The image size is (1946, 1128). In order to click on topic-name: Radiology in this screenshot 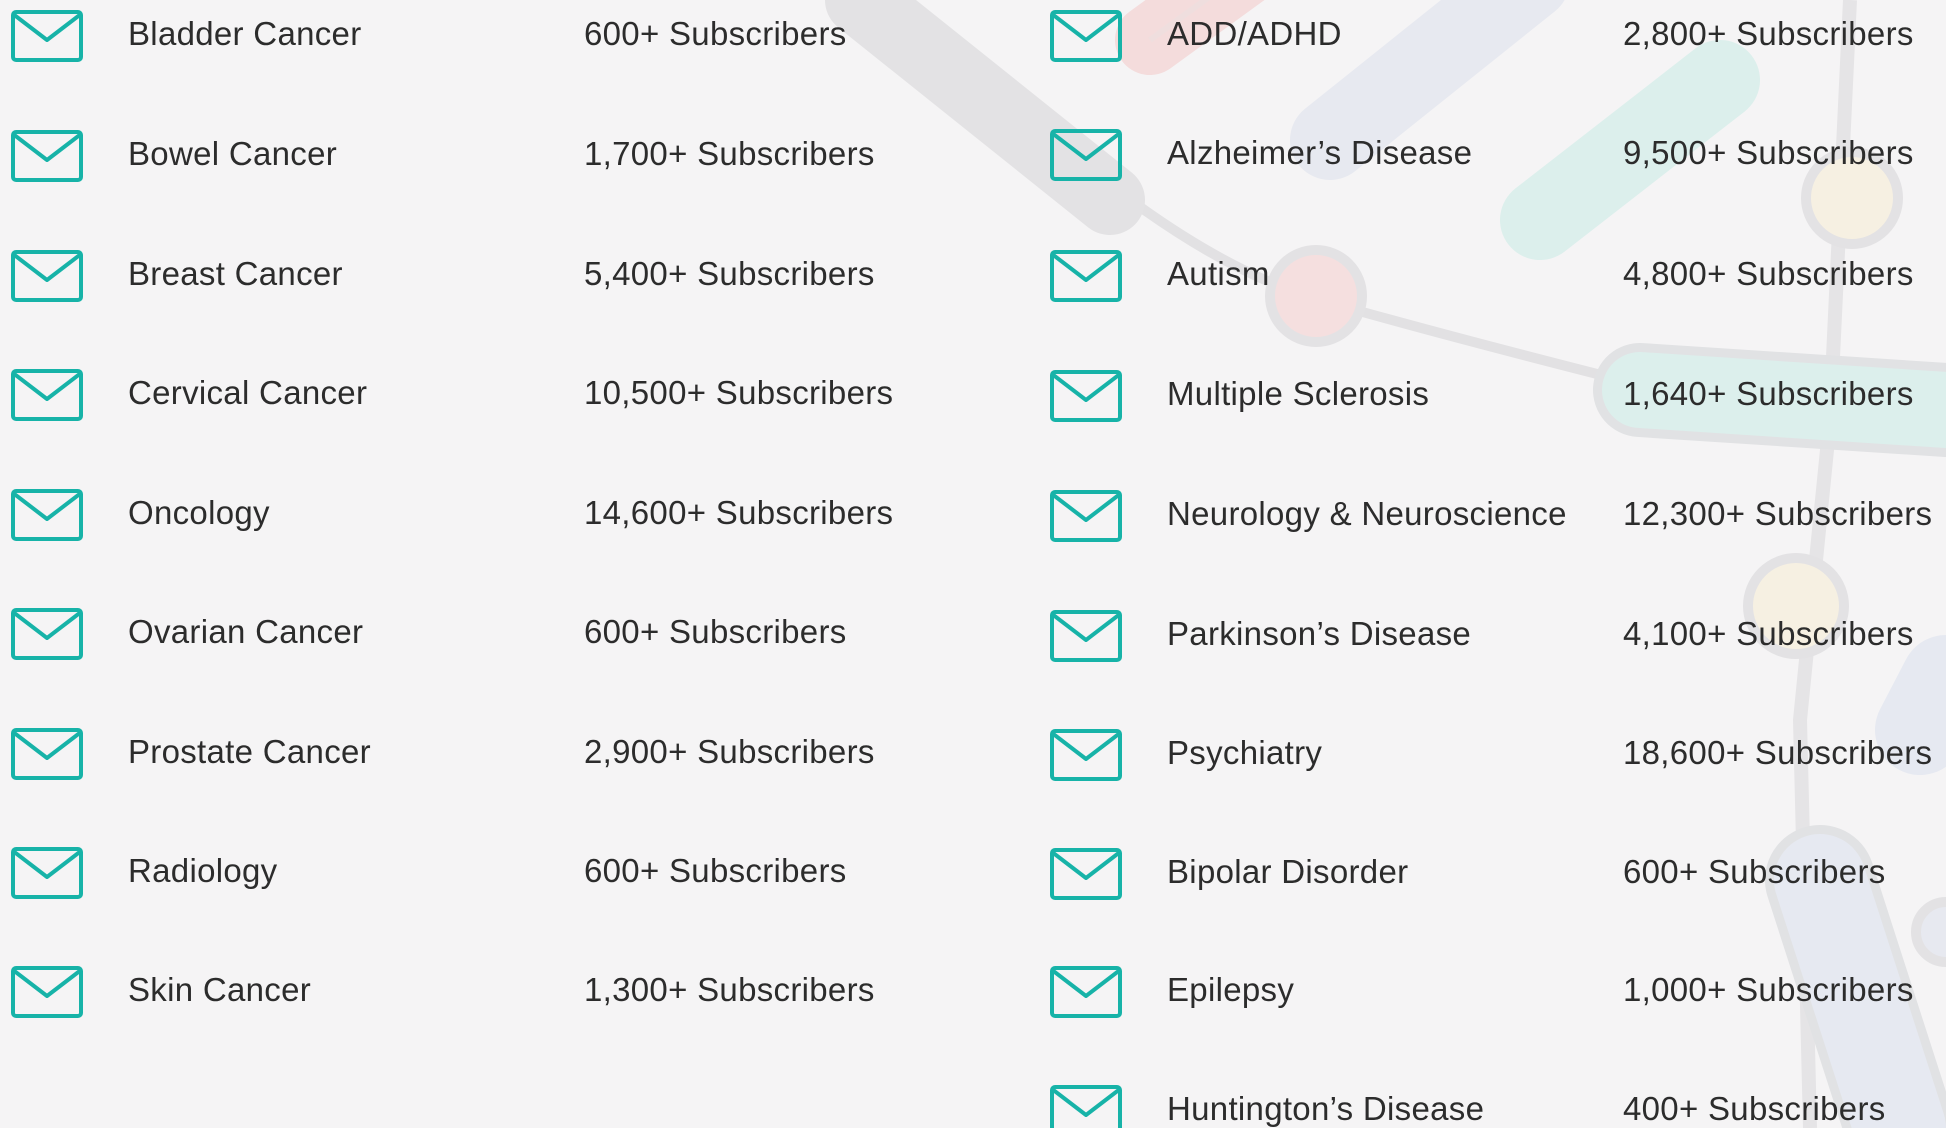, I will do `click(203, 870)`.